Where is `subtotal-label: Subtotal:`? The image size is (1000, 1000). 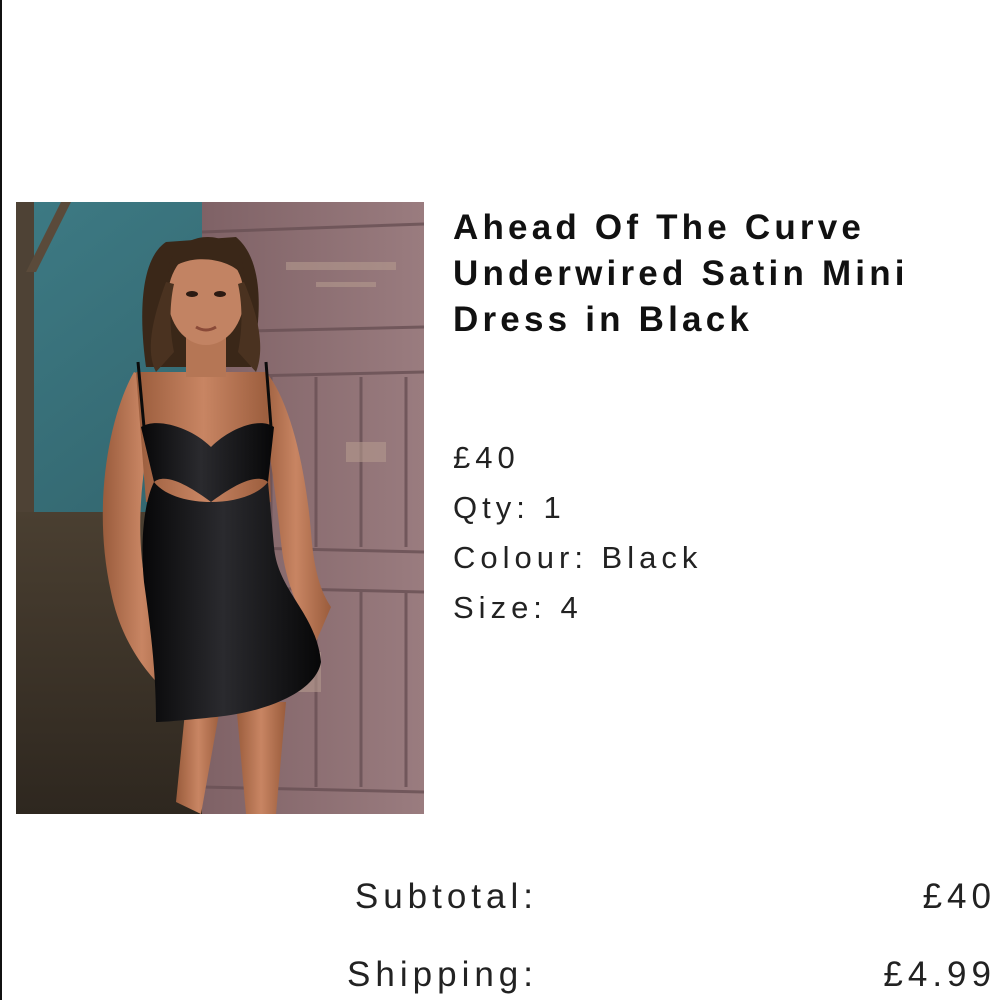
subtotal-label: Subtotal: is located at coordinates (446, 896).